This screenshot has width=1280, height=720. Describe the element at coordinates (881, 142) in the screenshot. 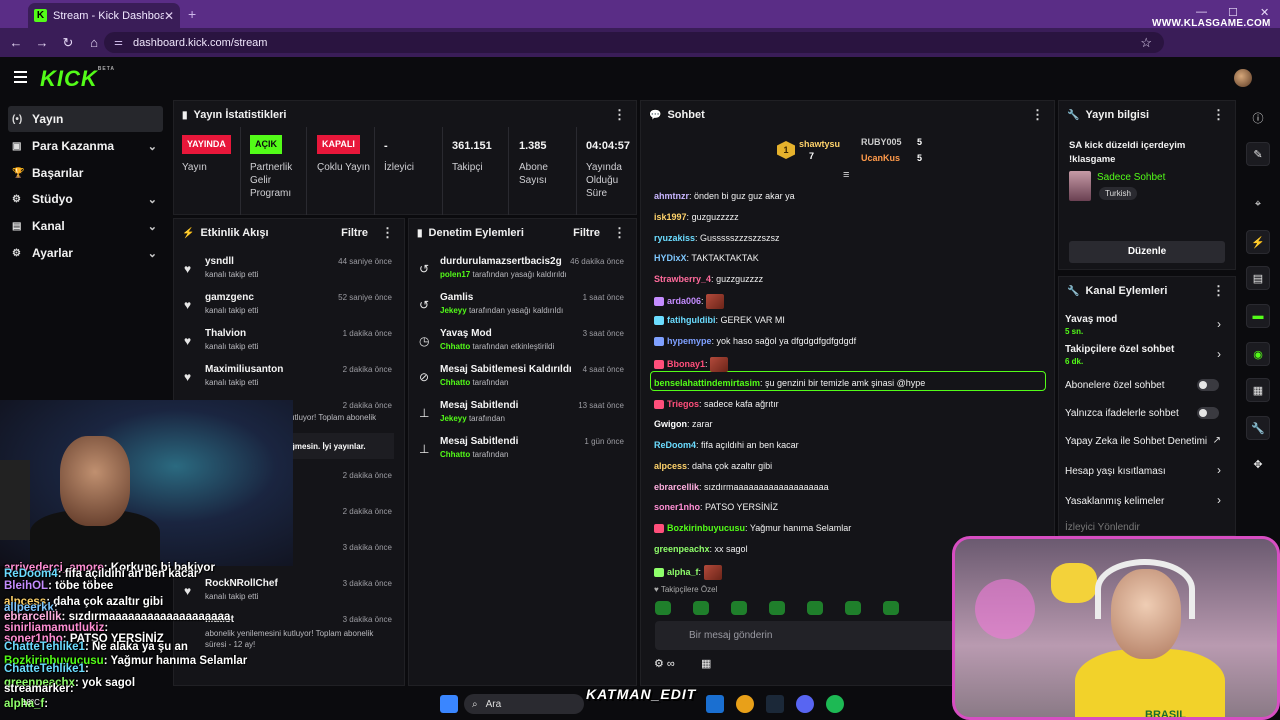

I see `gifter-name: RUBY005` at that location.